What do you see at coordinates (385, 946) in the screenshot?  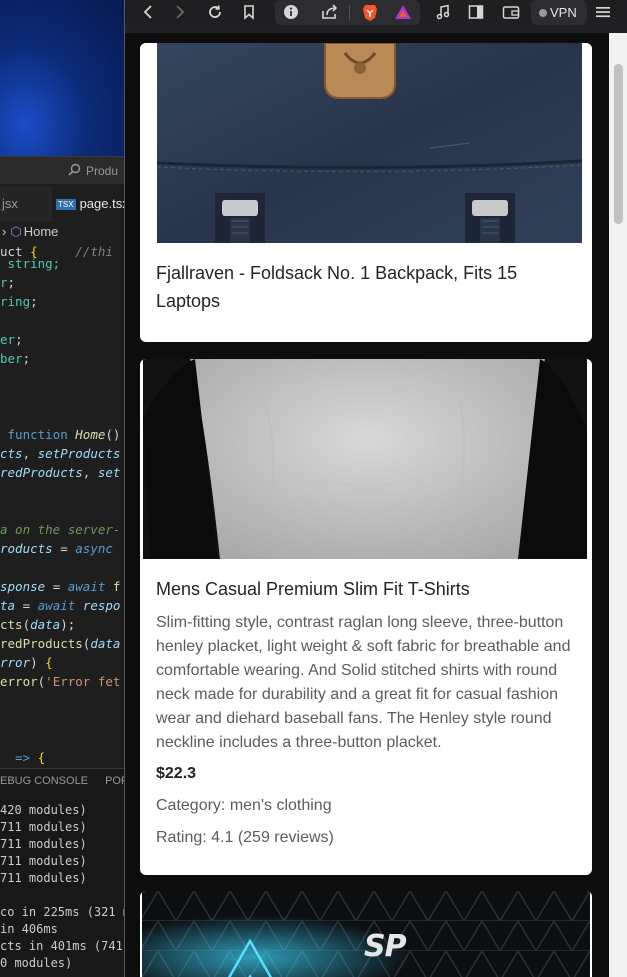 I see `sp-logo: SP` at bounding box center [385, 946].